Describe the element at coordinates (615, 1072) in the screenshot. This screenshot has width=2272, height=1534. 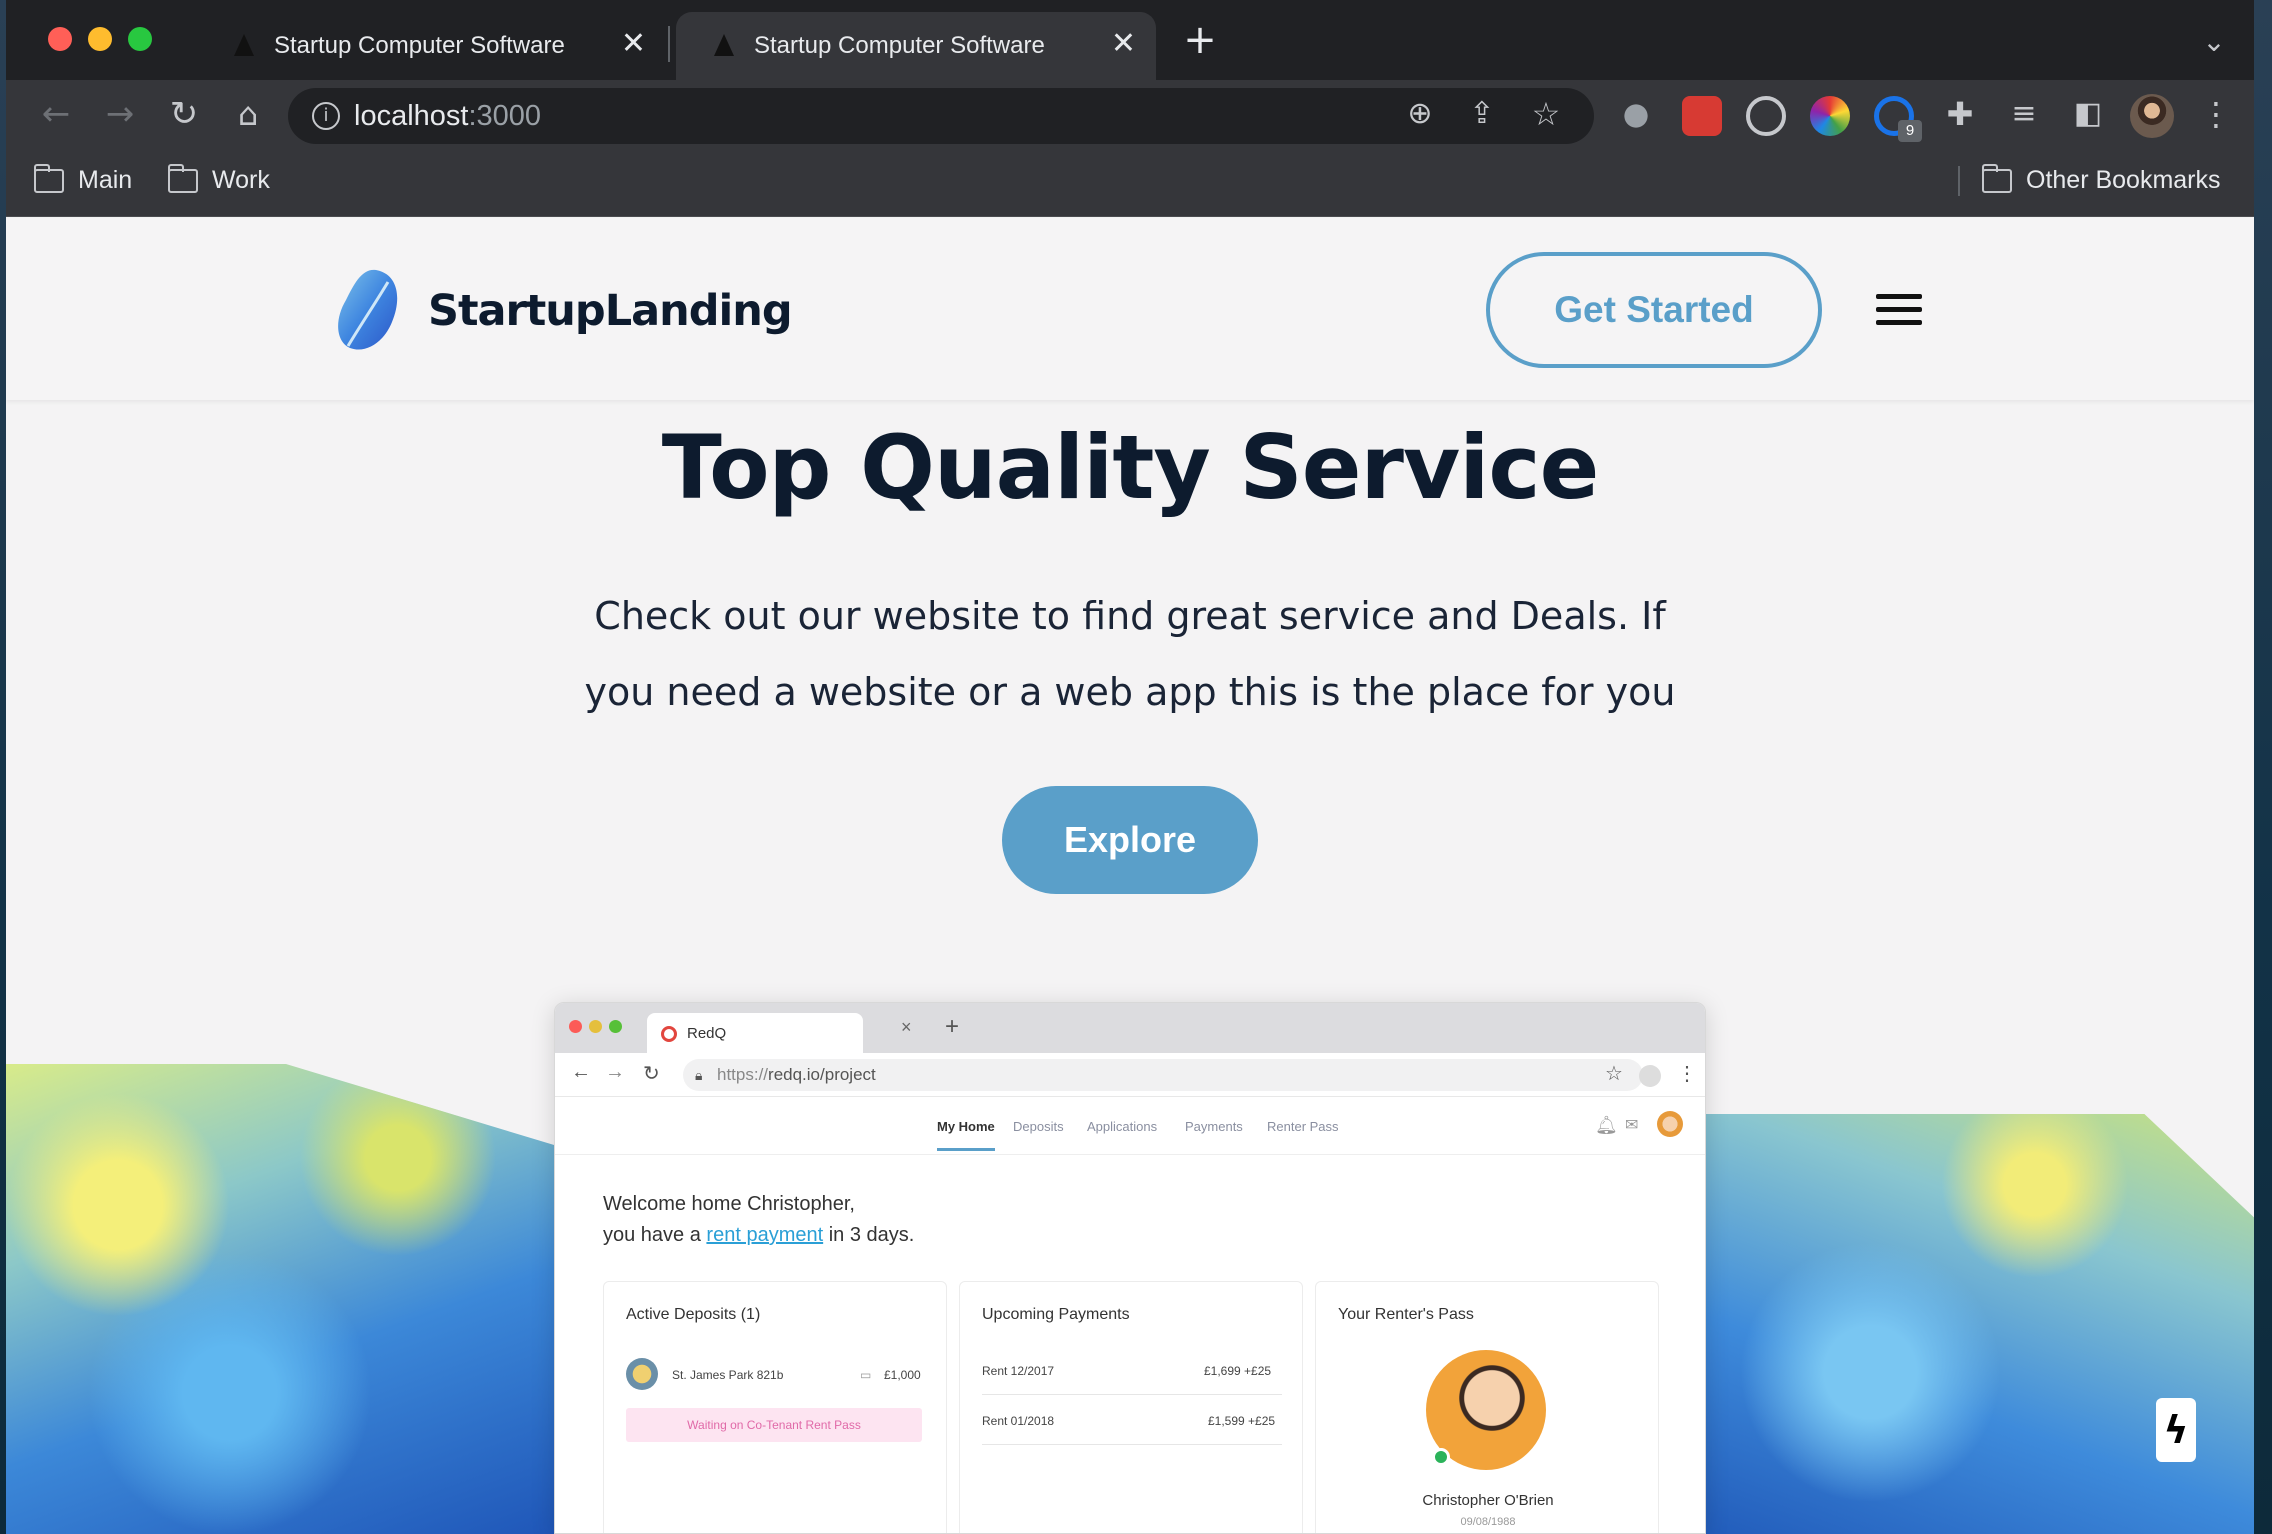
I see `mockup-forward-icon: →` at that location.